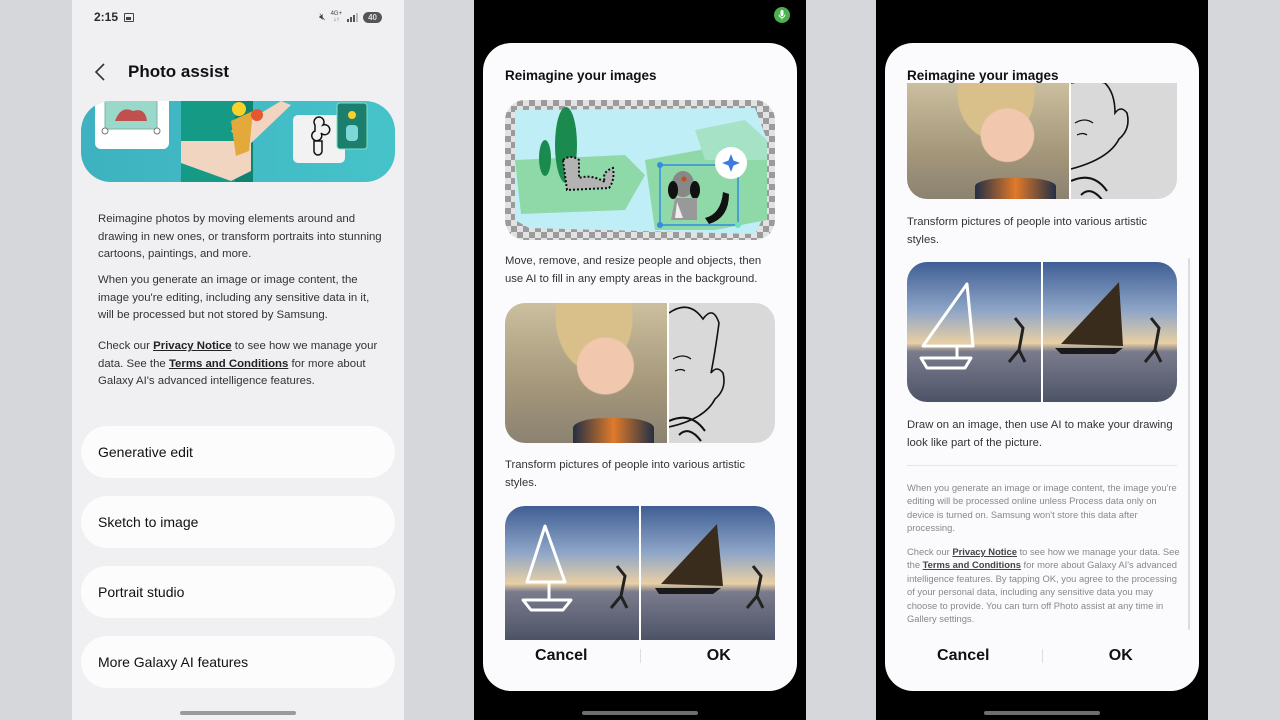 The image size is (1280, 720). I want to click on gallery-notification-icon, so click(129, 17).